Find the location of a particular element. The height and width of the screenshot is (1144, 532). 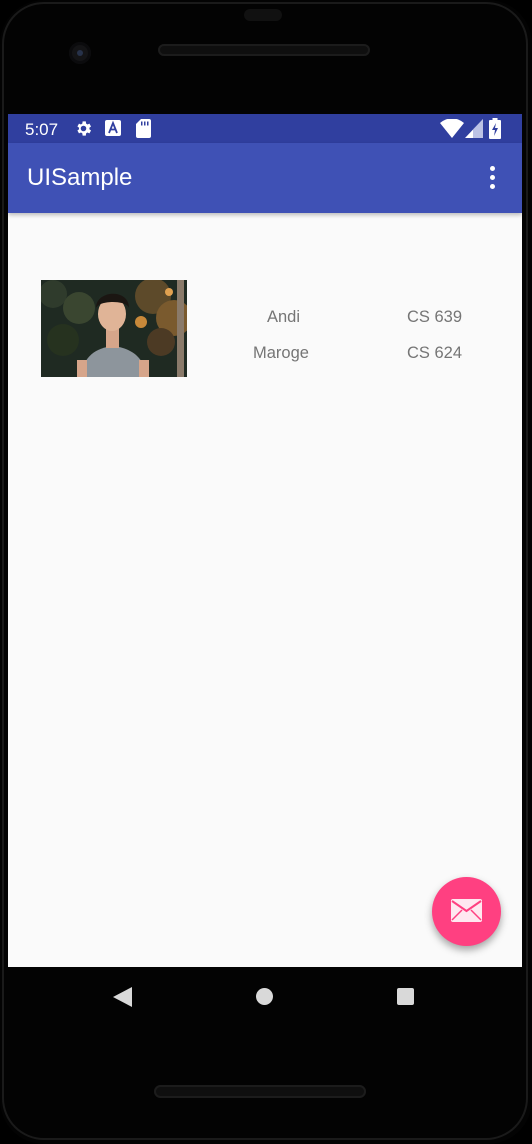

status-bar: 5:07 is located at coordinates (265, 128).